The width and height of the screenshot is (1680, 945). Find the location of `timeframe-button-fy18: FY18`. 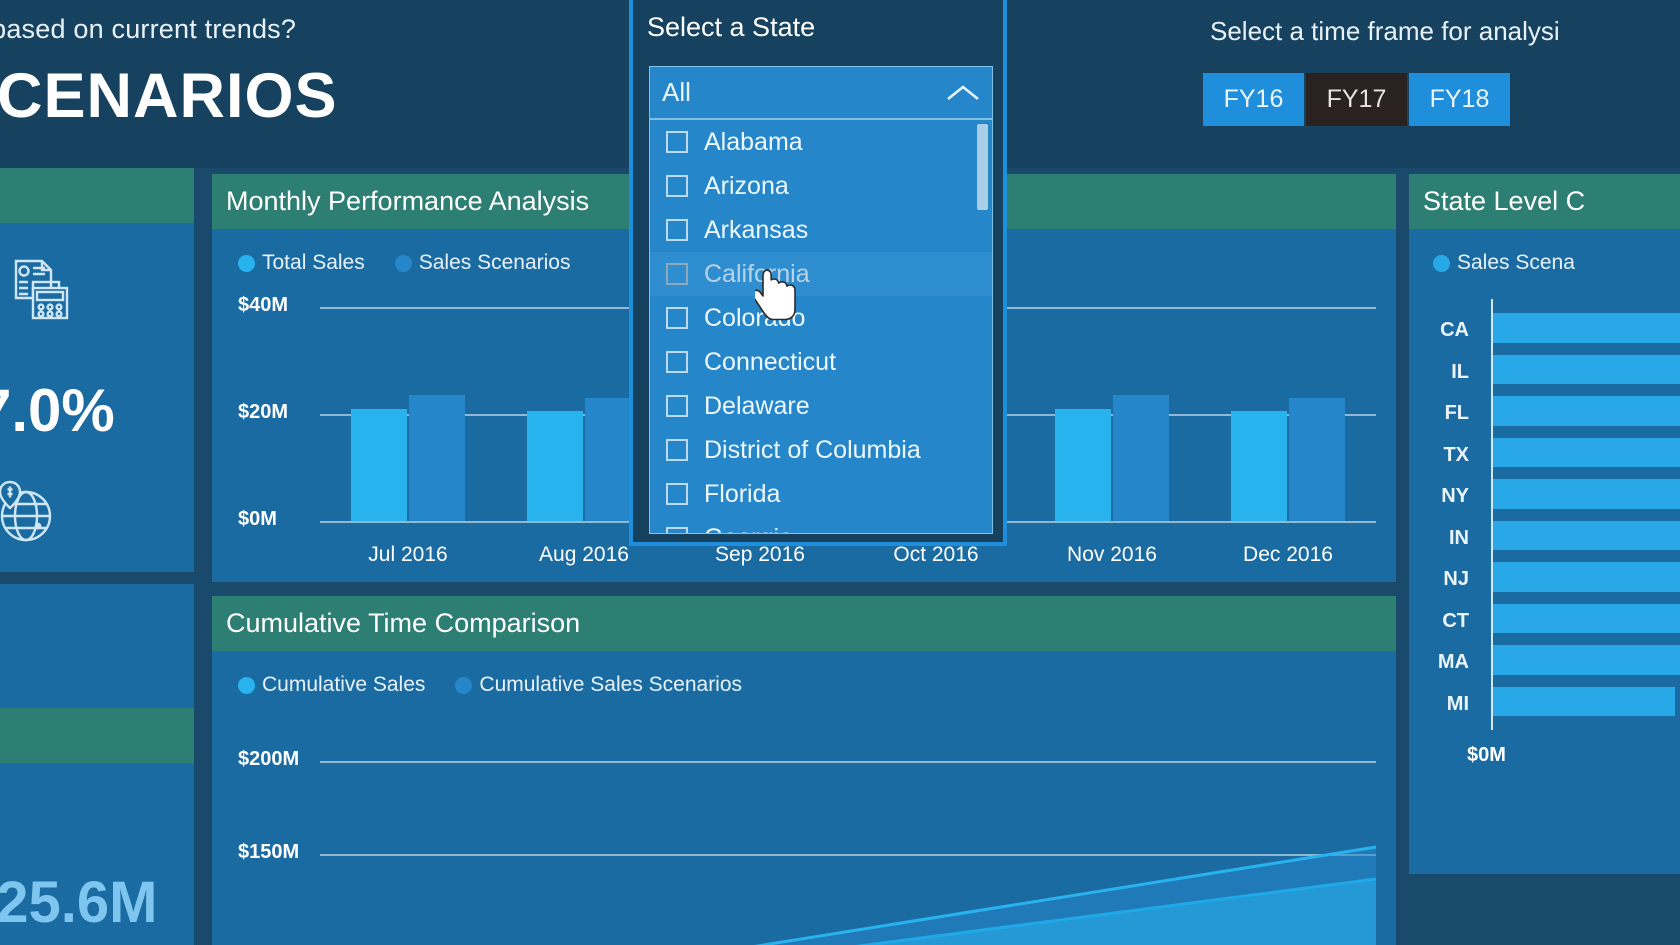

timeframe-button-fy18: FY18 is located at coordinates (1459, 99).